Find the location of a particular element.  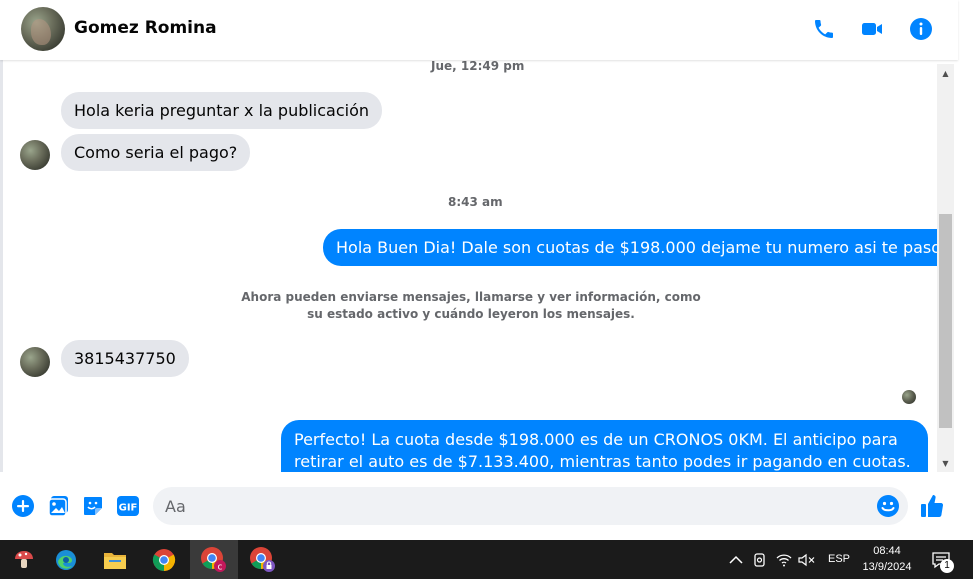

message-incoming: Hola keria preguntar x la publicación is located at coordinates (222, 110).